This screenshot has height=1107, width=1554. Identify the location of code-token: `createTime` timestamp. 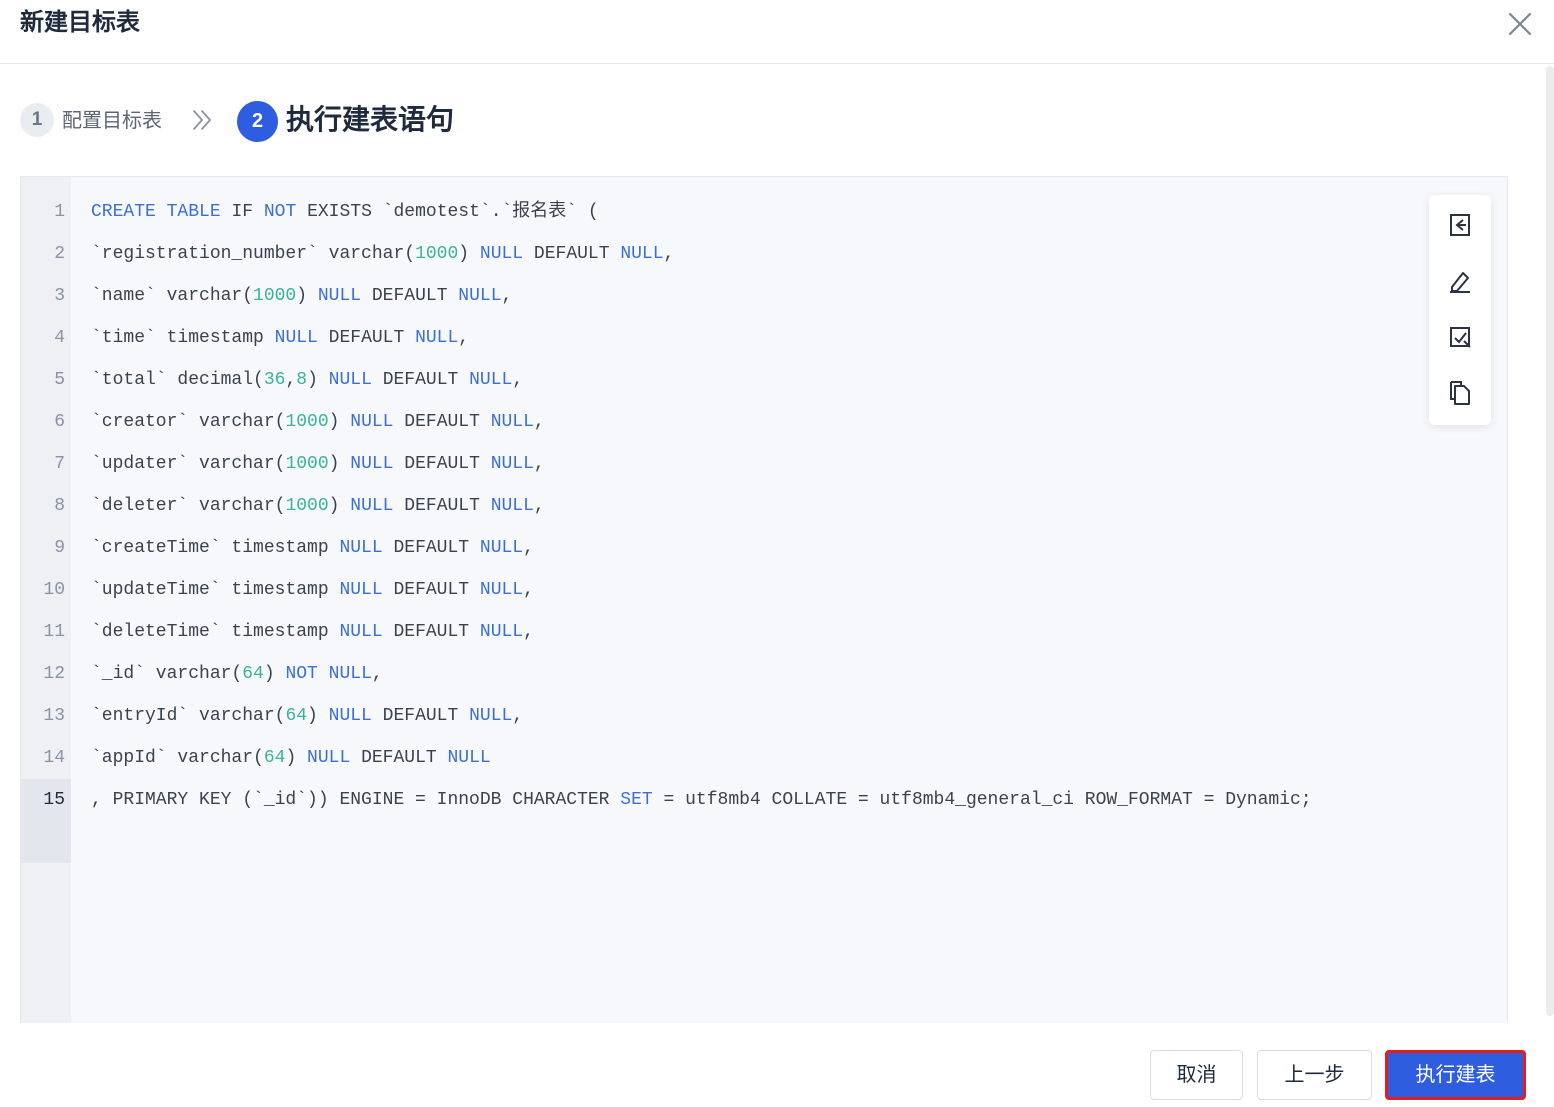
(215, 548).